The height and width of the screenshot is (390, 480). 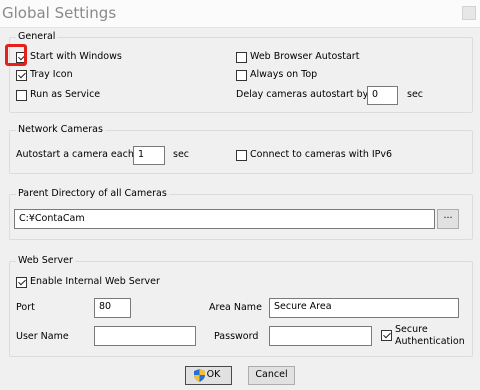 I want to click on checkbox-highlight, so click(x=16, y=55).